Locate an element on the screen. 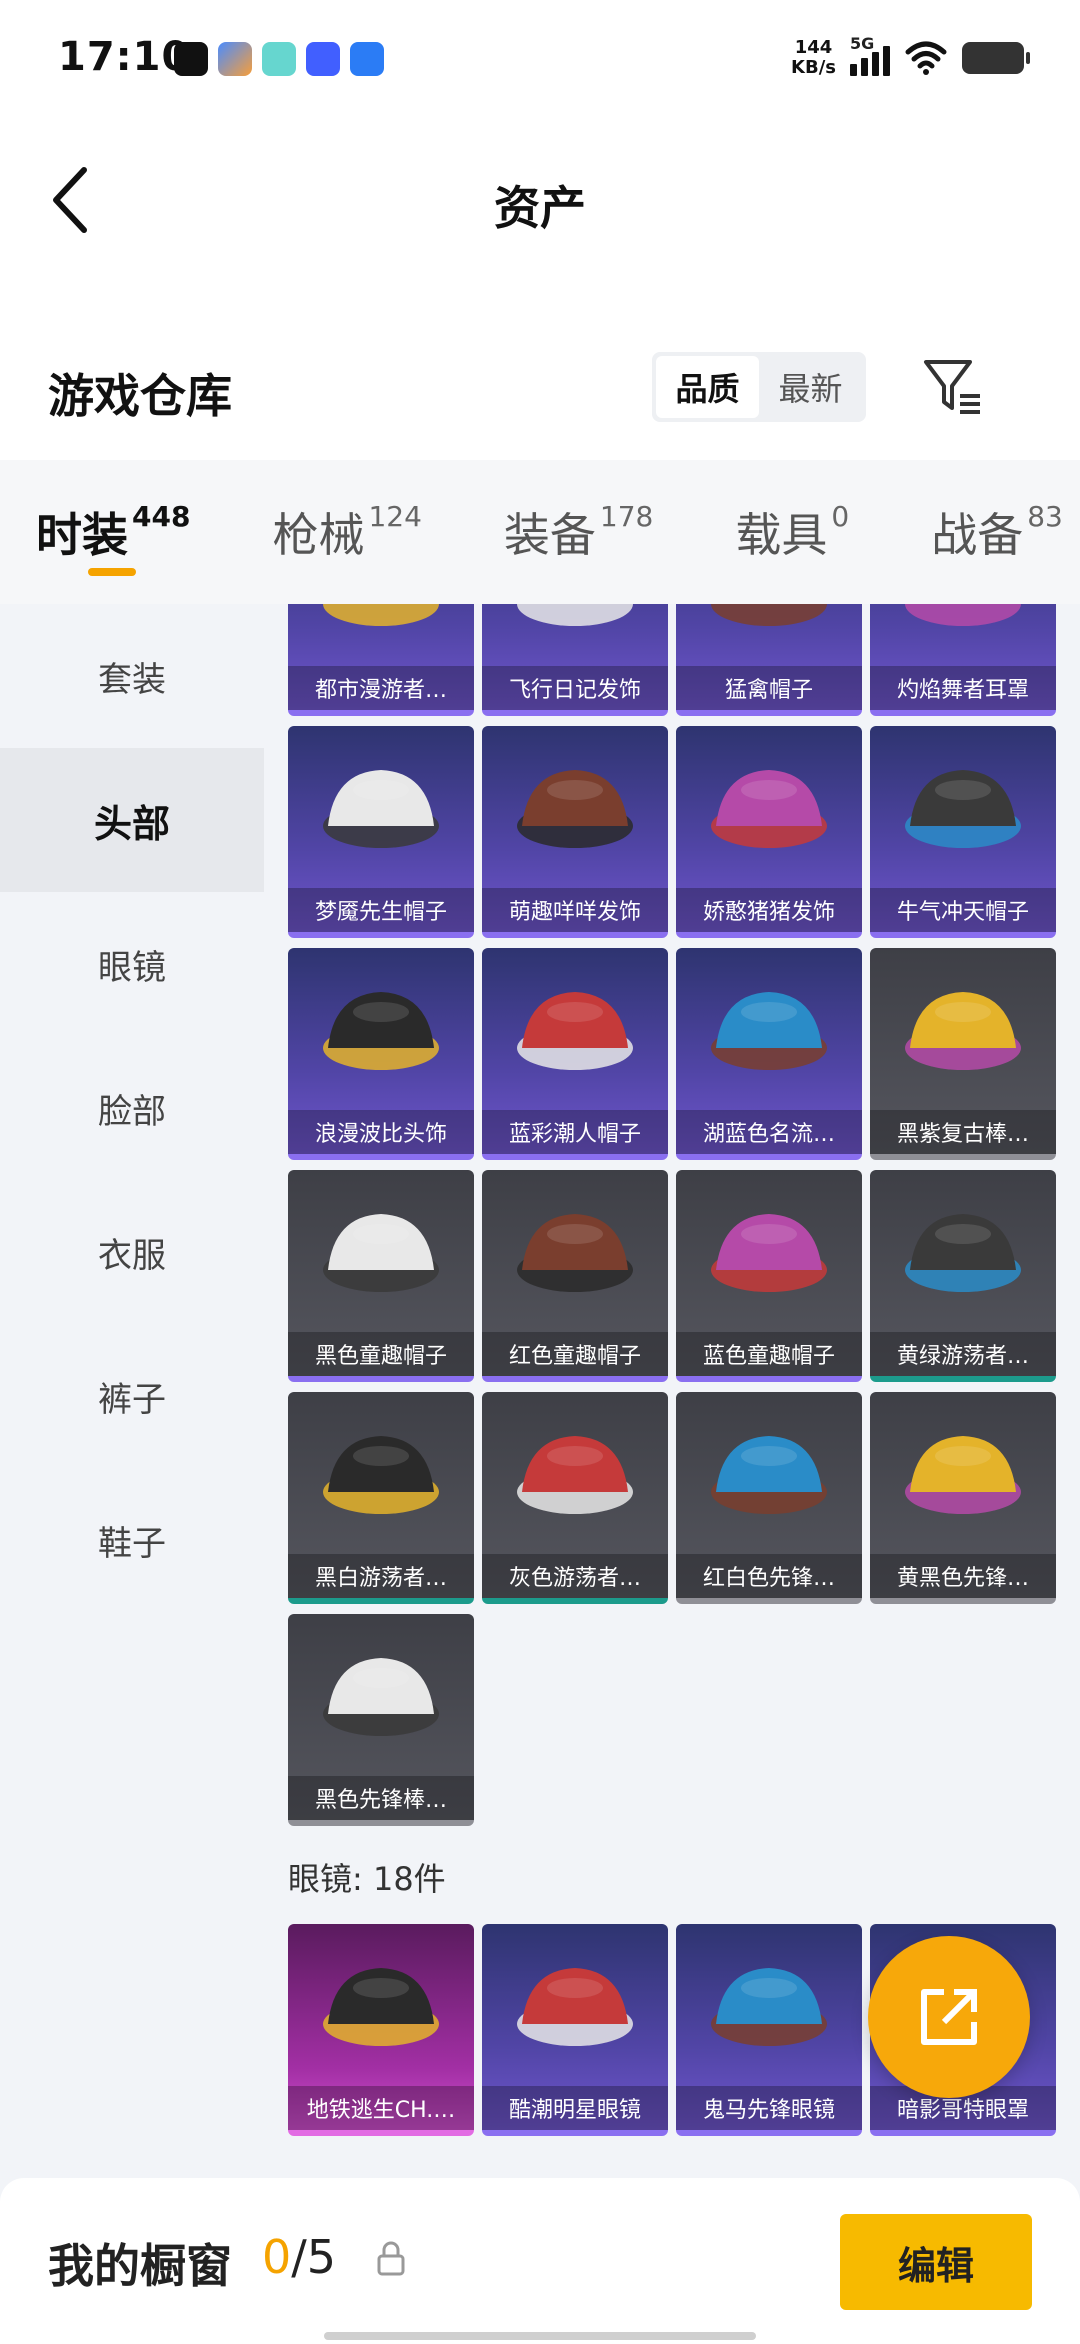  item-name: 浪漫波比头饰 is located at coordinates (381, 1132).